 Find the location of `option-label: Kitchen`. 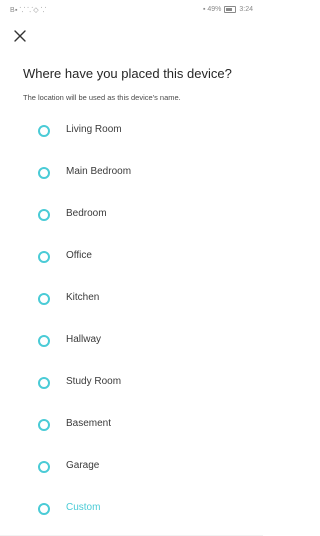

option-label: Kitchen is located at coordinates (83, 297).